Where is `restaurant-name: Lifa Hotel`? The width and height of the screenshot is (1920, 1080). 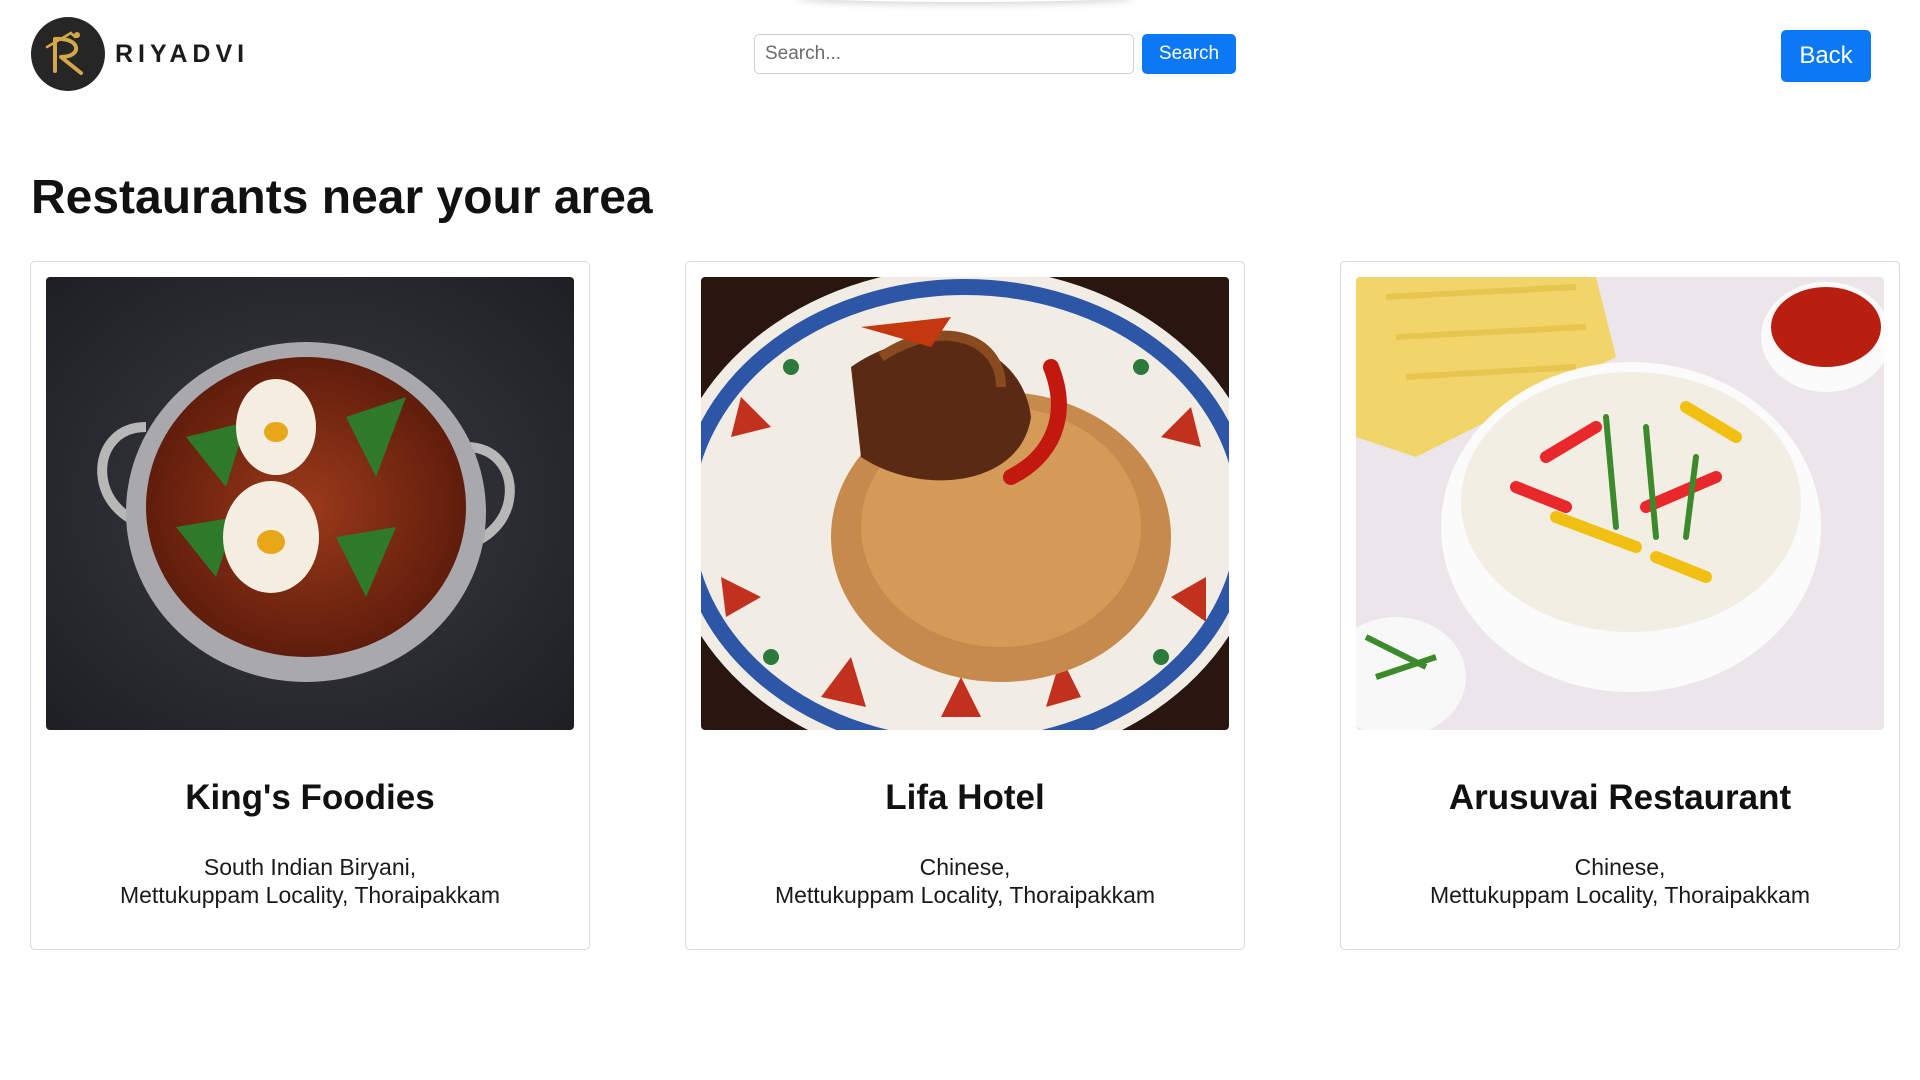
restaurant-name: Lifa Hotel is located at coordinates (965, 798).